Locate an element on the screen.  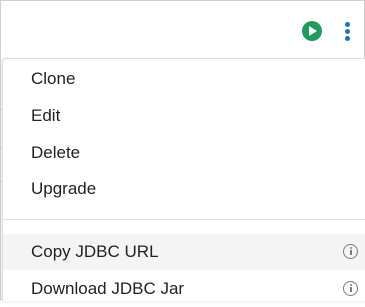
menu-item-label: Download JDBC Jar is located at coordinates (108, 288).